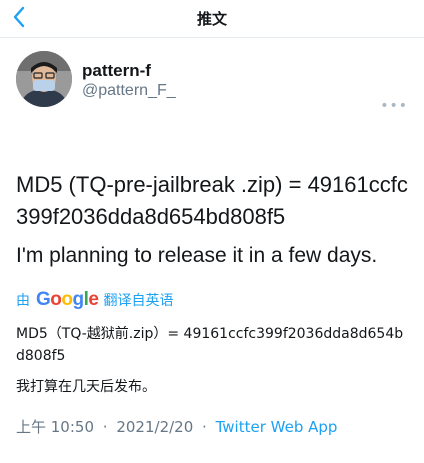 This screenshot has width=424, height=463. I want to click on avatar, so click(44, 79).